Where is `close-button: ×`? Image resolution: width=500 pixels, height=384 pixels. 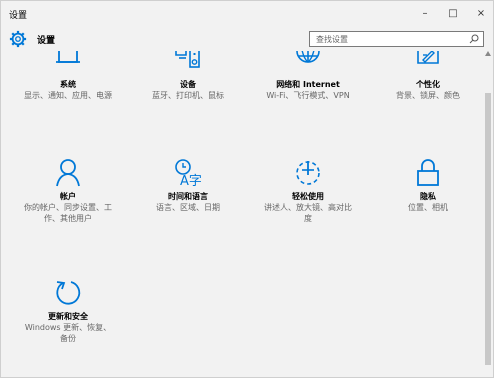
close-button: × is located at coordinates (481, 14).